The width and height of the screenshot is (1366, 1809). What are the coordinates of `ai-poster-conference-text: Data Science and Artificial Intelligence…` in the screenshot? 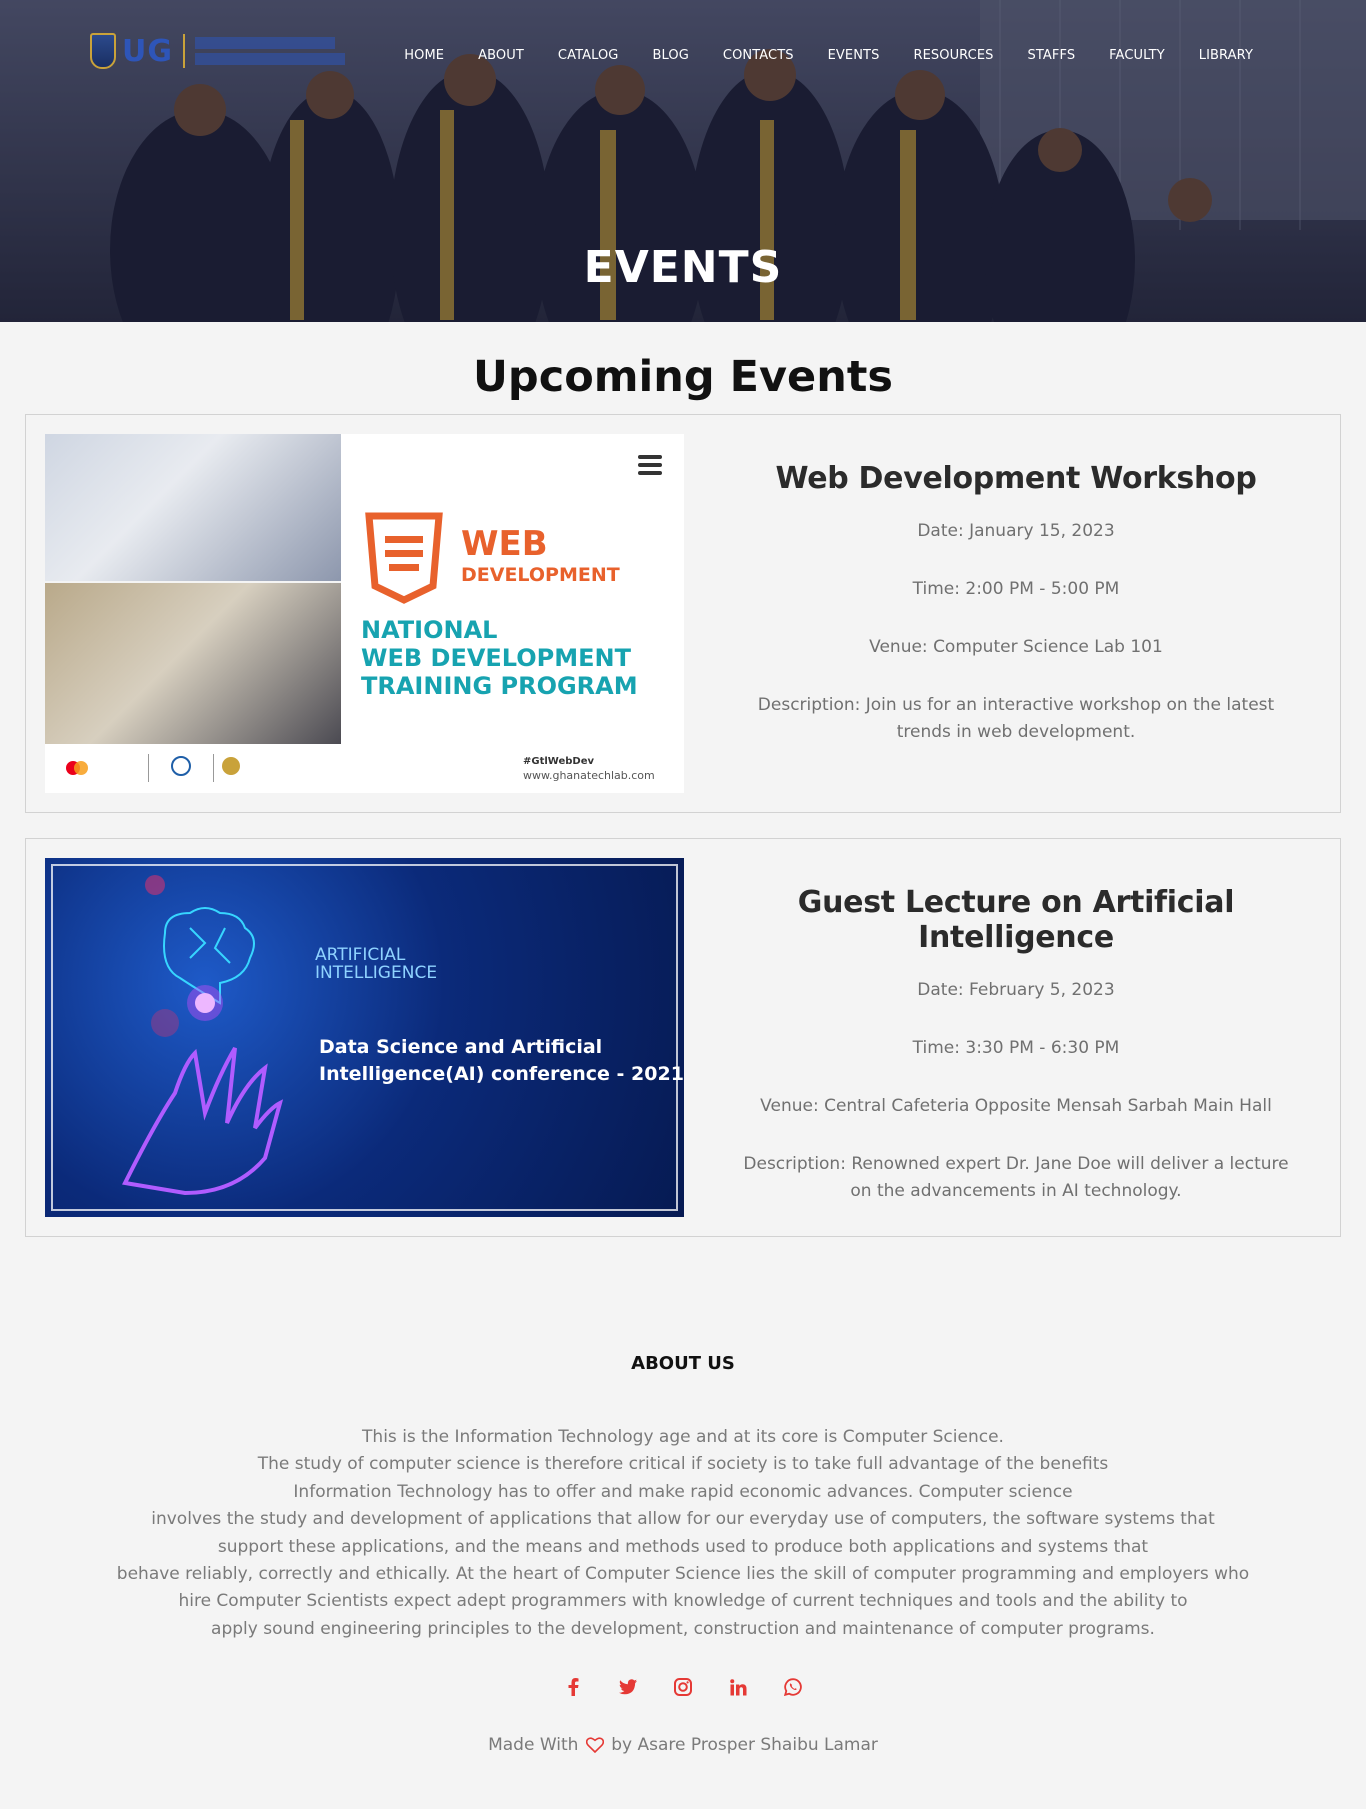 It's located at (501, 1061).